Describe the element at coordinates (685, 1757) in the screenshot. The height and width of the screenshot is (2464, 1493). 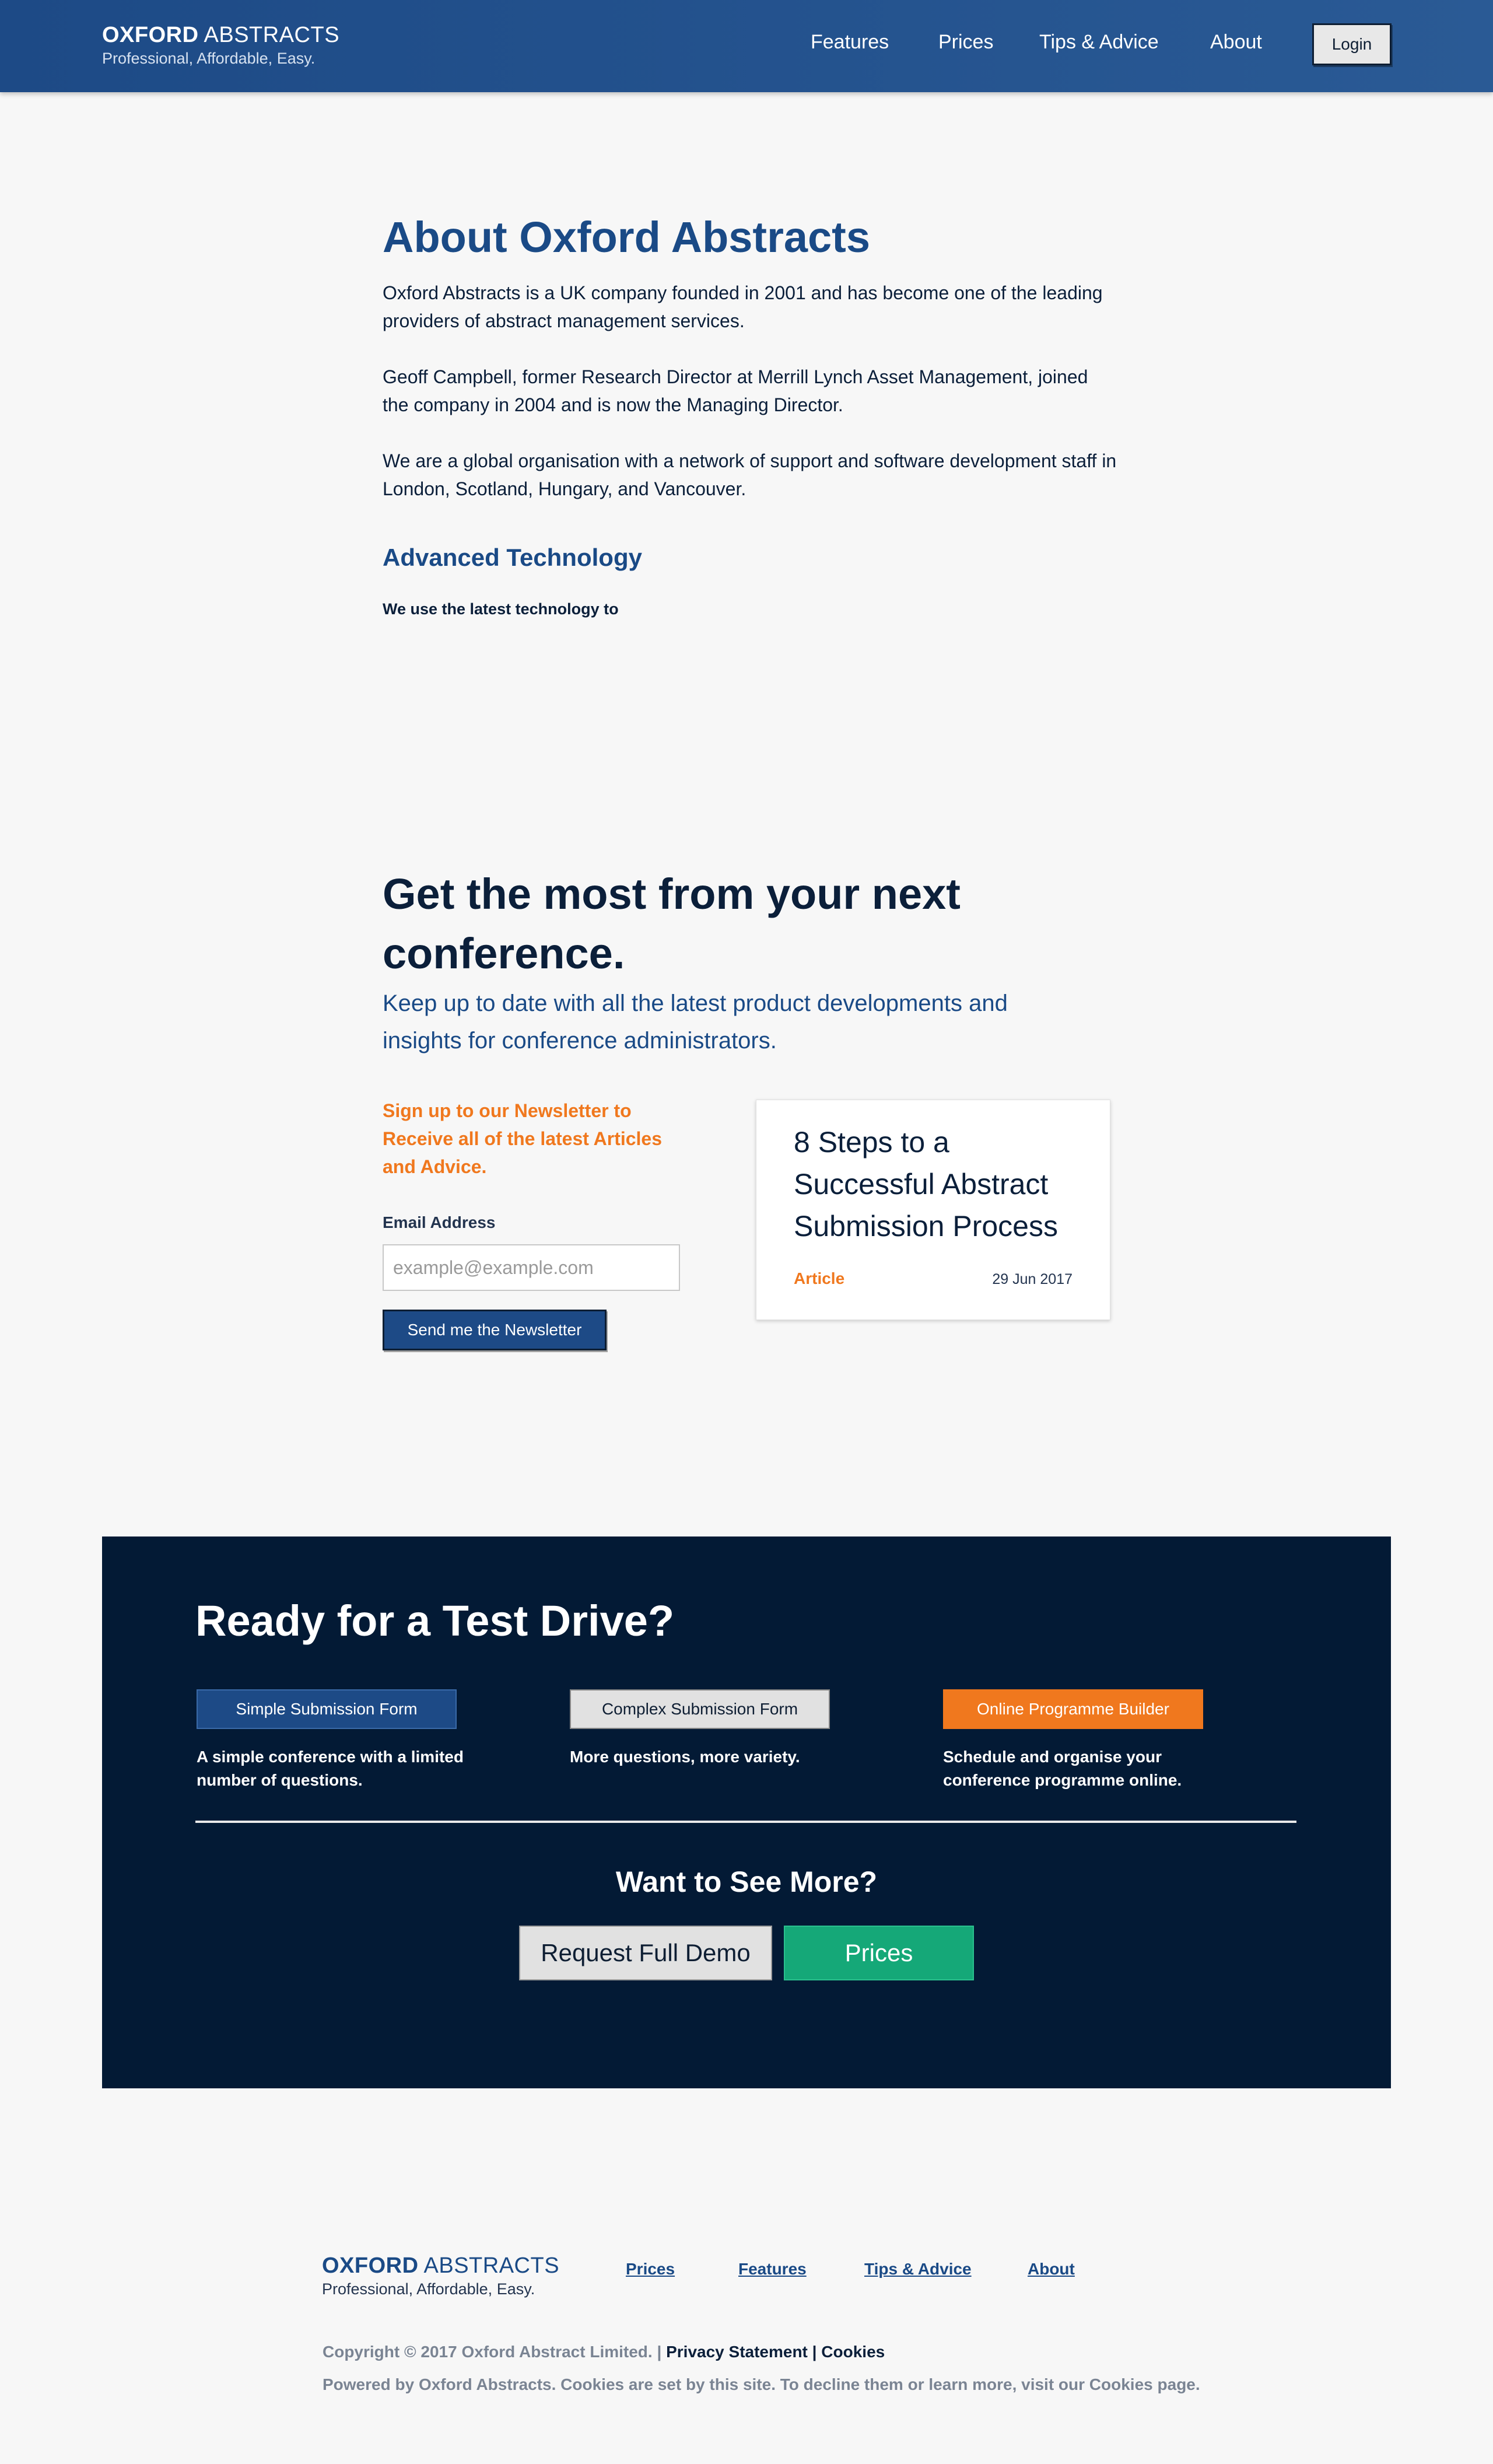
I see `complex-form-description: More questions, more variety.` at that location.